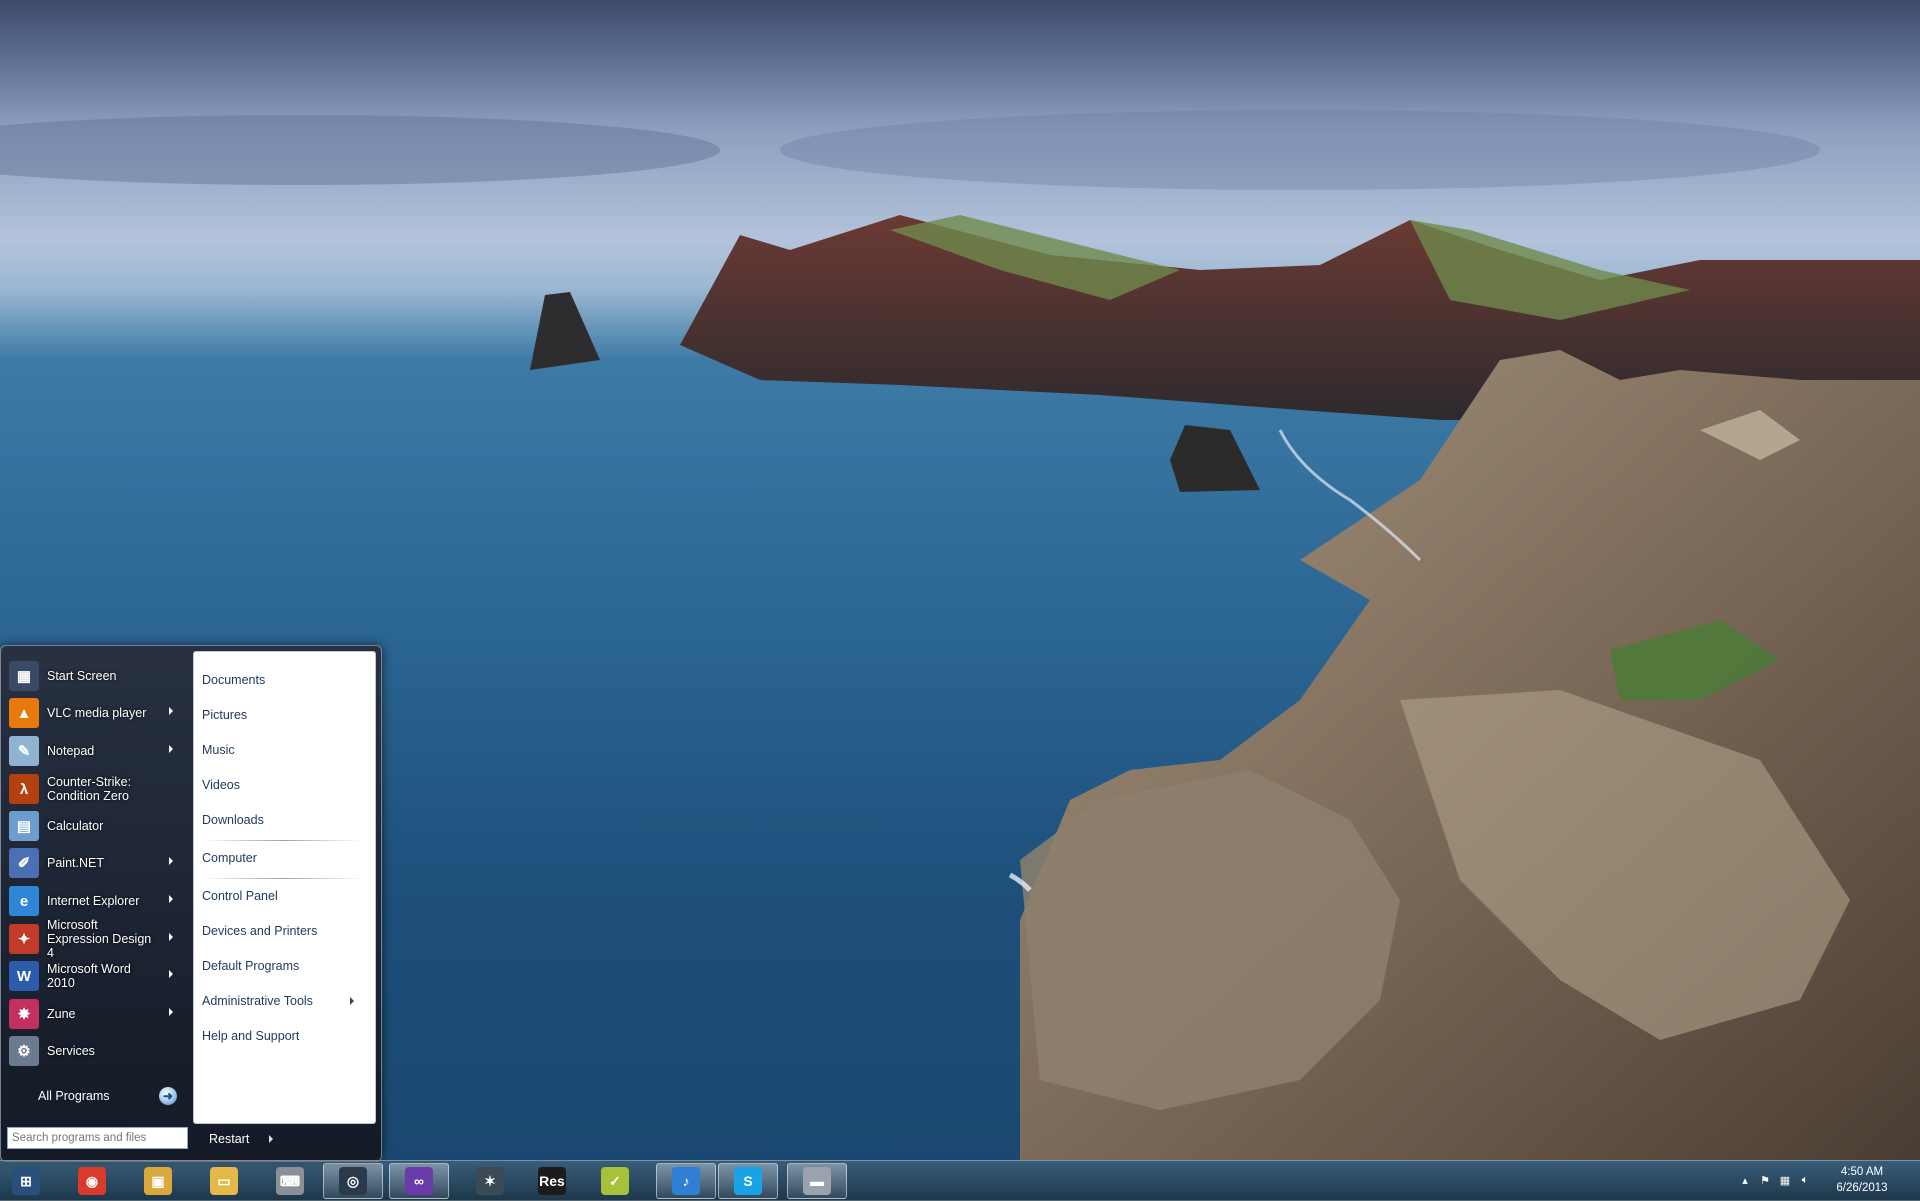  I want to click on taskbar-windows-explorer-button: ▭, so click(224, 1181).